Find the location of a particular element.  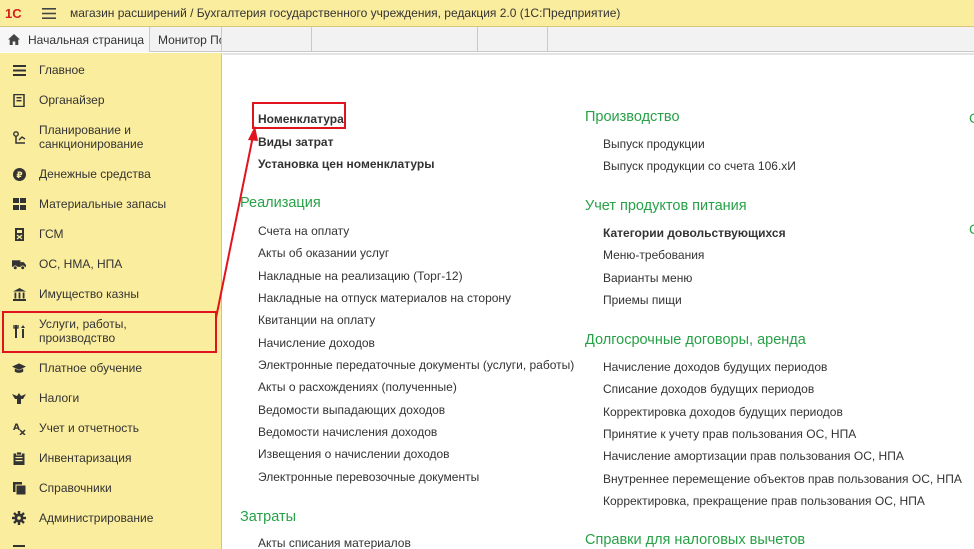

section-realization-title: Реализация is located at coordinates (280, 203).